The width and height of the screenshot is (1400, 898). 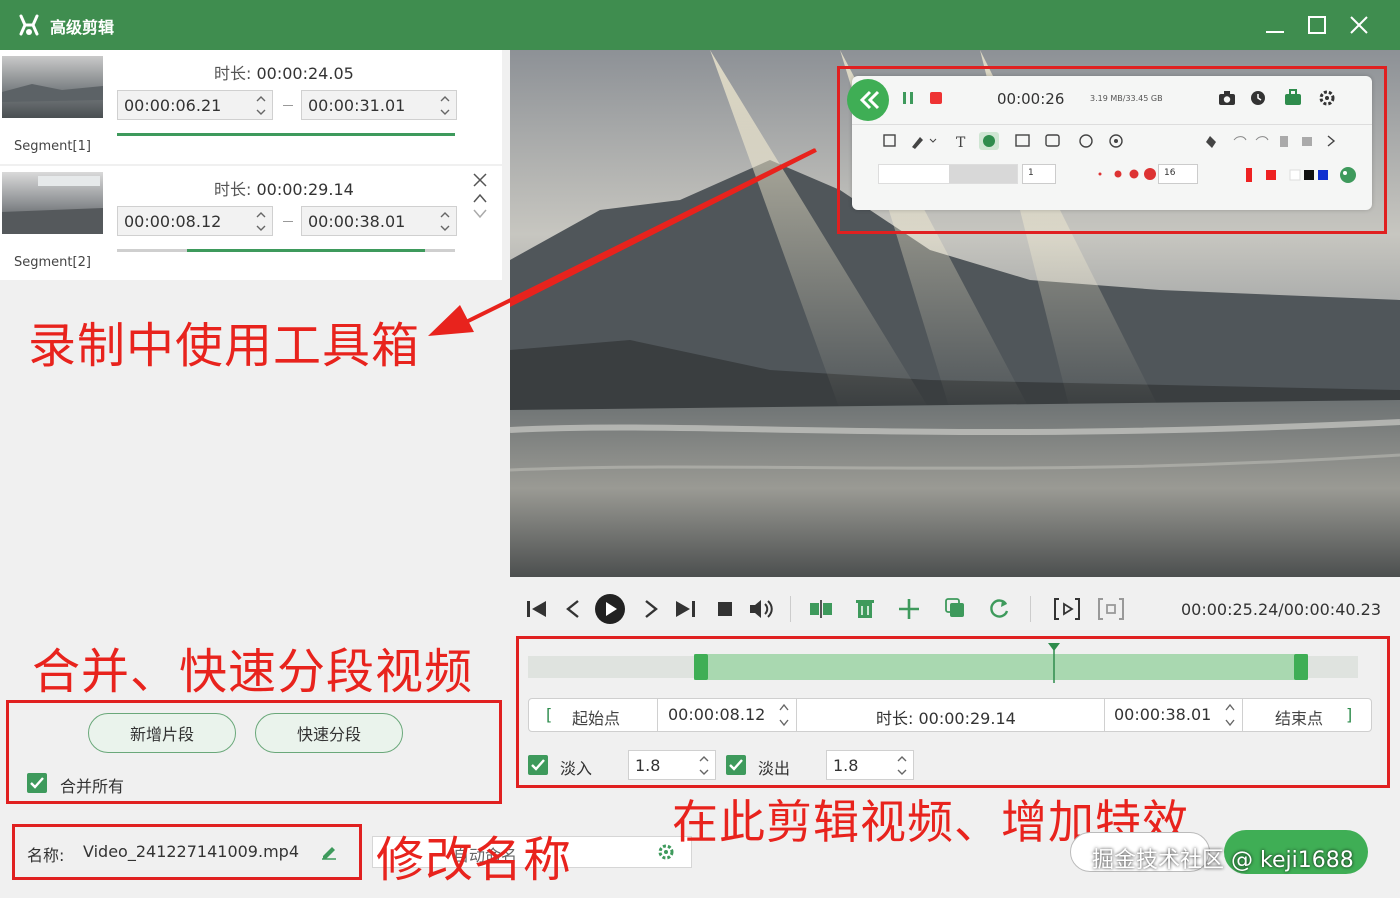 I want to click on timeline-selection, so click(x=1001, y=667).